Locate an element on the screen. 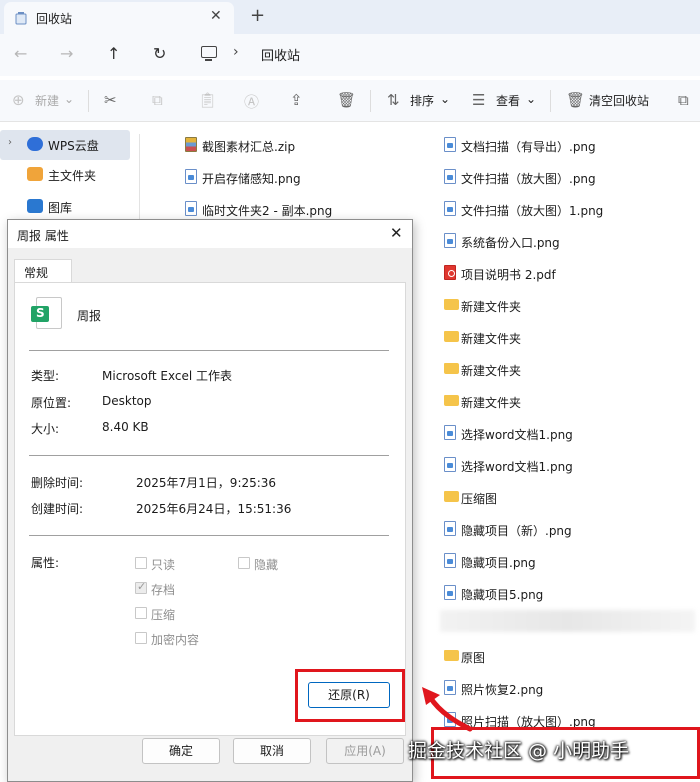 The height and width of the screenshot is (782, 700). zip-file-icon is located at coordinates (191, 144).